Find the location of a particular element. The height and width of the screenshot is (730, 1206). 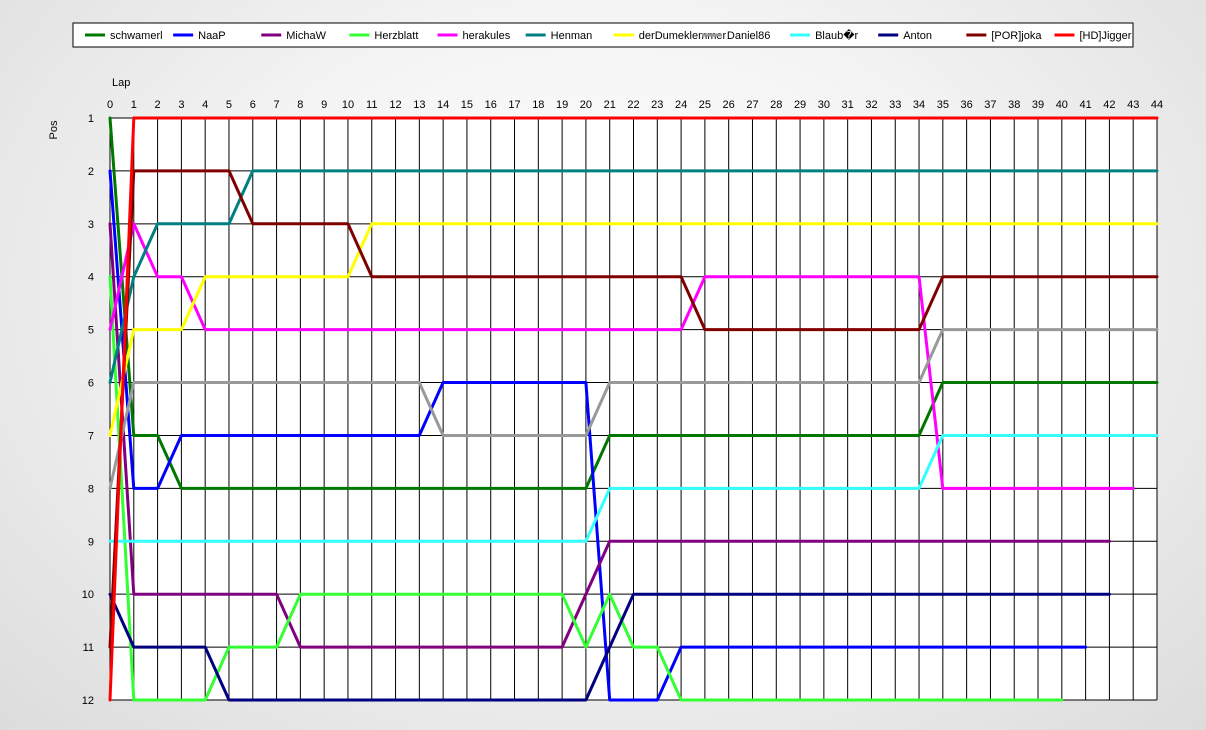

x-tick-label: 27 is located at coordinates (752, 105).